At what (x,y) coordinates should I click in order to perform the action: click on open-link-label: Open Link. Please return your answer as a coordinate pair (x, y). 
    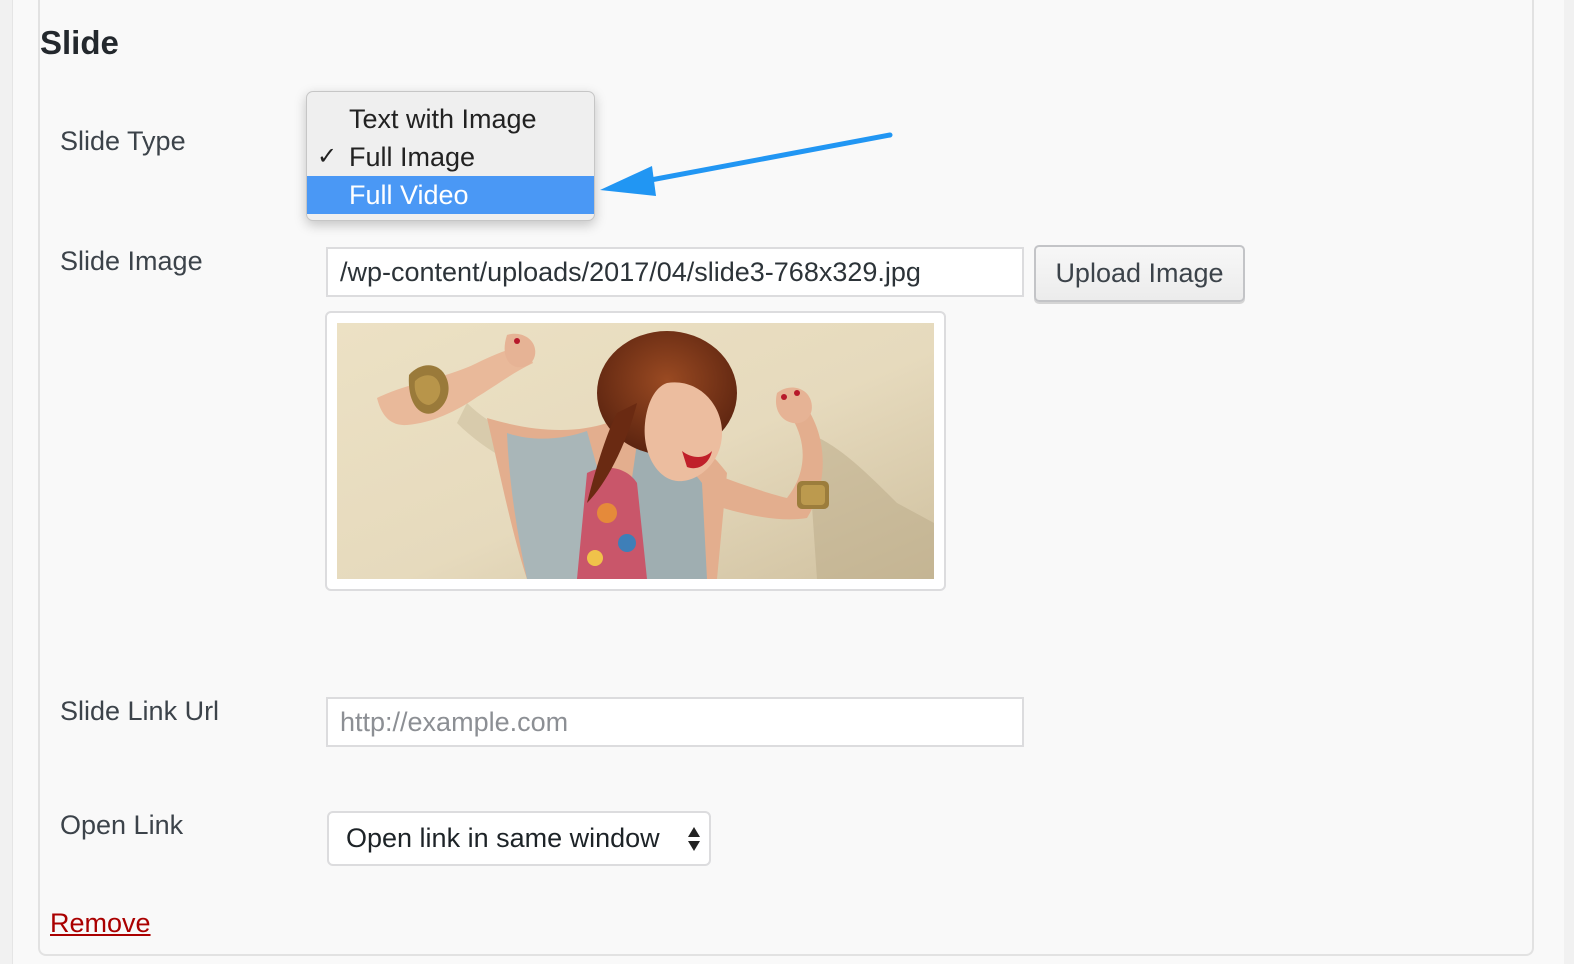
    Looking at the image, I should click on (122, 825).